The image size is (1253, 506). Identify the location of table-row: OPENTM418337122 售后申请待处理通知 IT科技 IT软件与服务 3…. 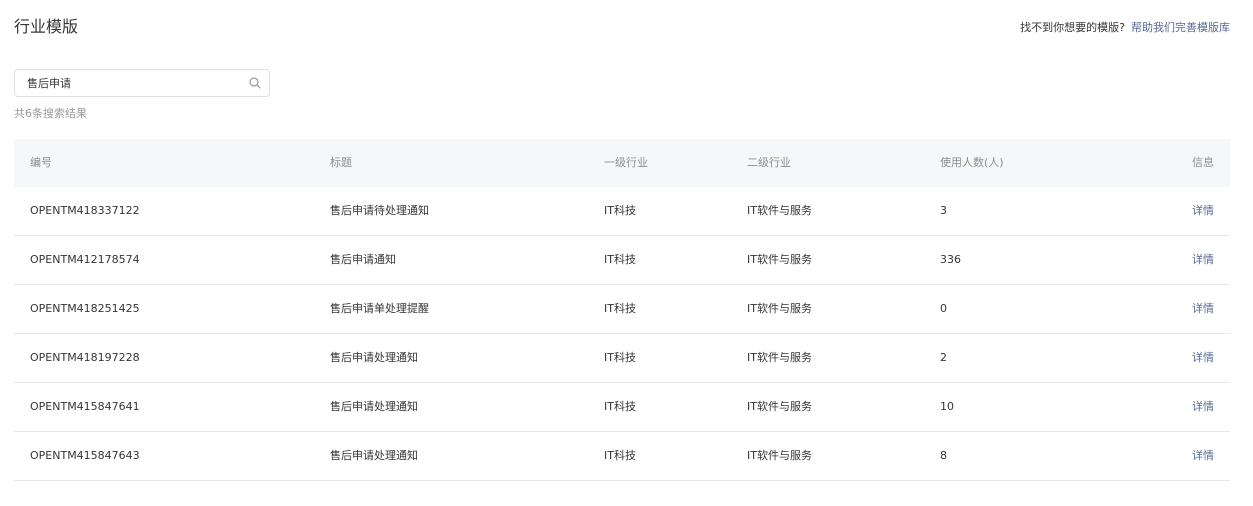
(622, 211).